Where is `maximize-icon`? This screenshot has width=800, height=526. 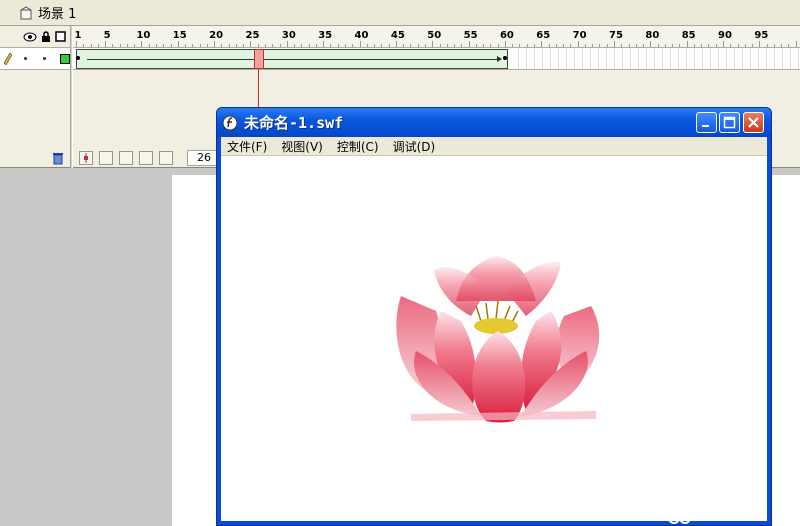 maximize-icon is located at coordinates (729, 122).